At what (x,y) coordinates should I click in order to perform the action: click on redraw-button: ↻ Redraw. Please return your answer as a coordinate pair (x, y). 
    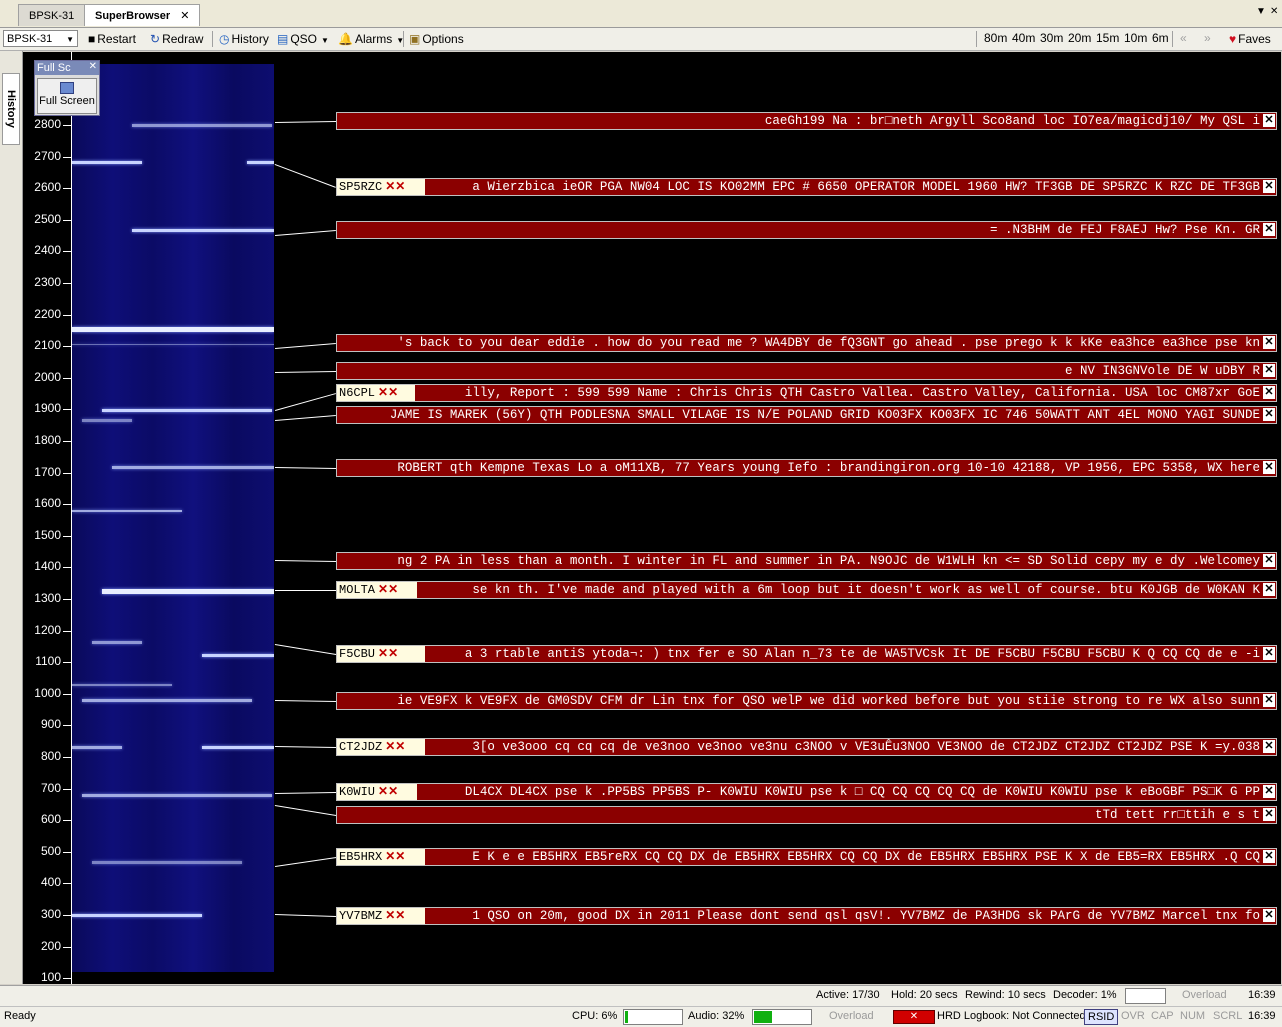
    Looking at the image, I should click on (176, 39).